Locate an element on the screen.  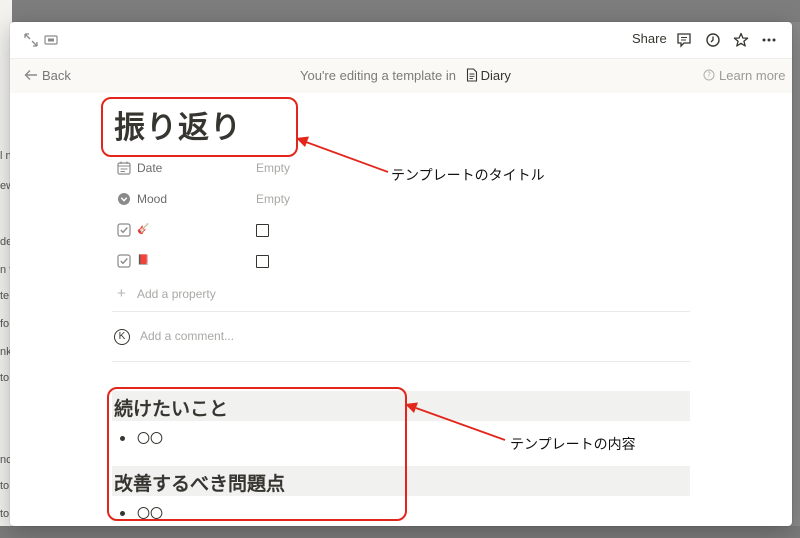
content-annotation-label: テンプレートの内容 is located at coordinates (573, 445).